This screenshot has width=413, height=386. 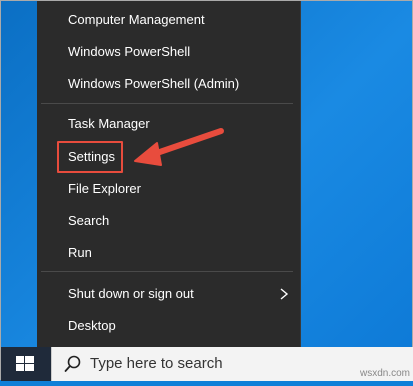 What do you see at coordinates (72, 363) in the screenshot?
I see `magnifier-icon` at bounding box center [72, 363].